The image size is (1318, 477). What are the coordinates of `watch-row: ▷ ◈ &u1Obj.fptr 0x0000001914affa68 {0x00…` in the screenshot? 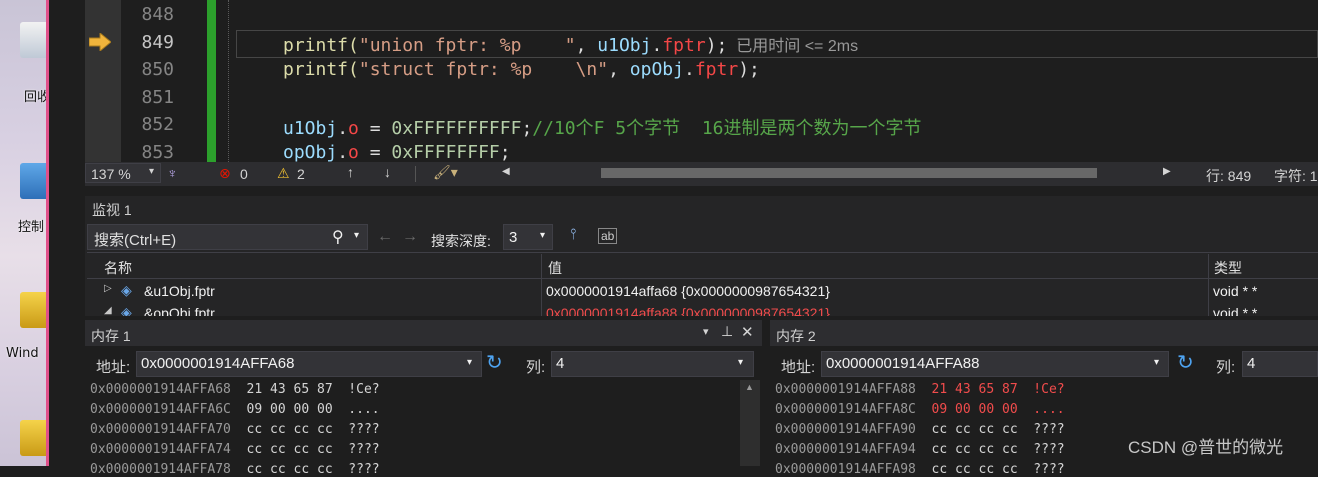 It's located at (702, 291).